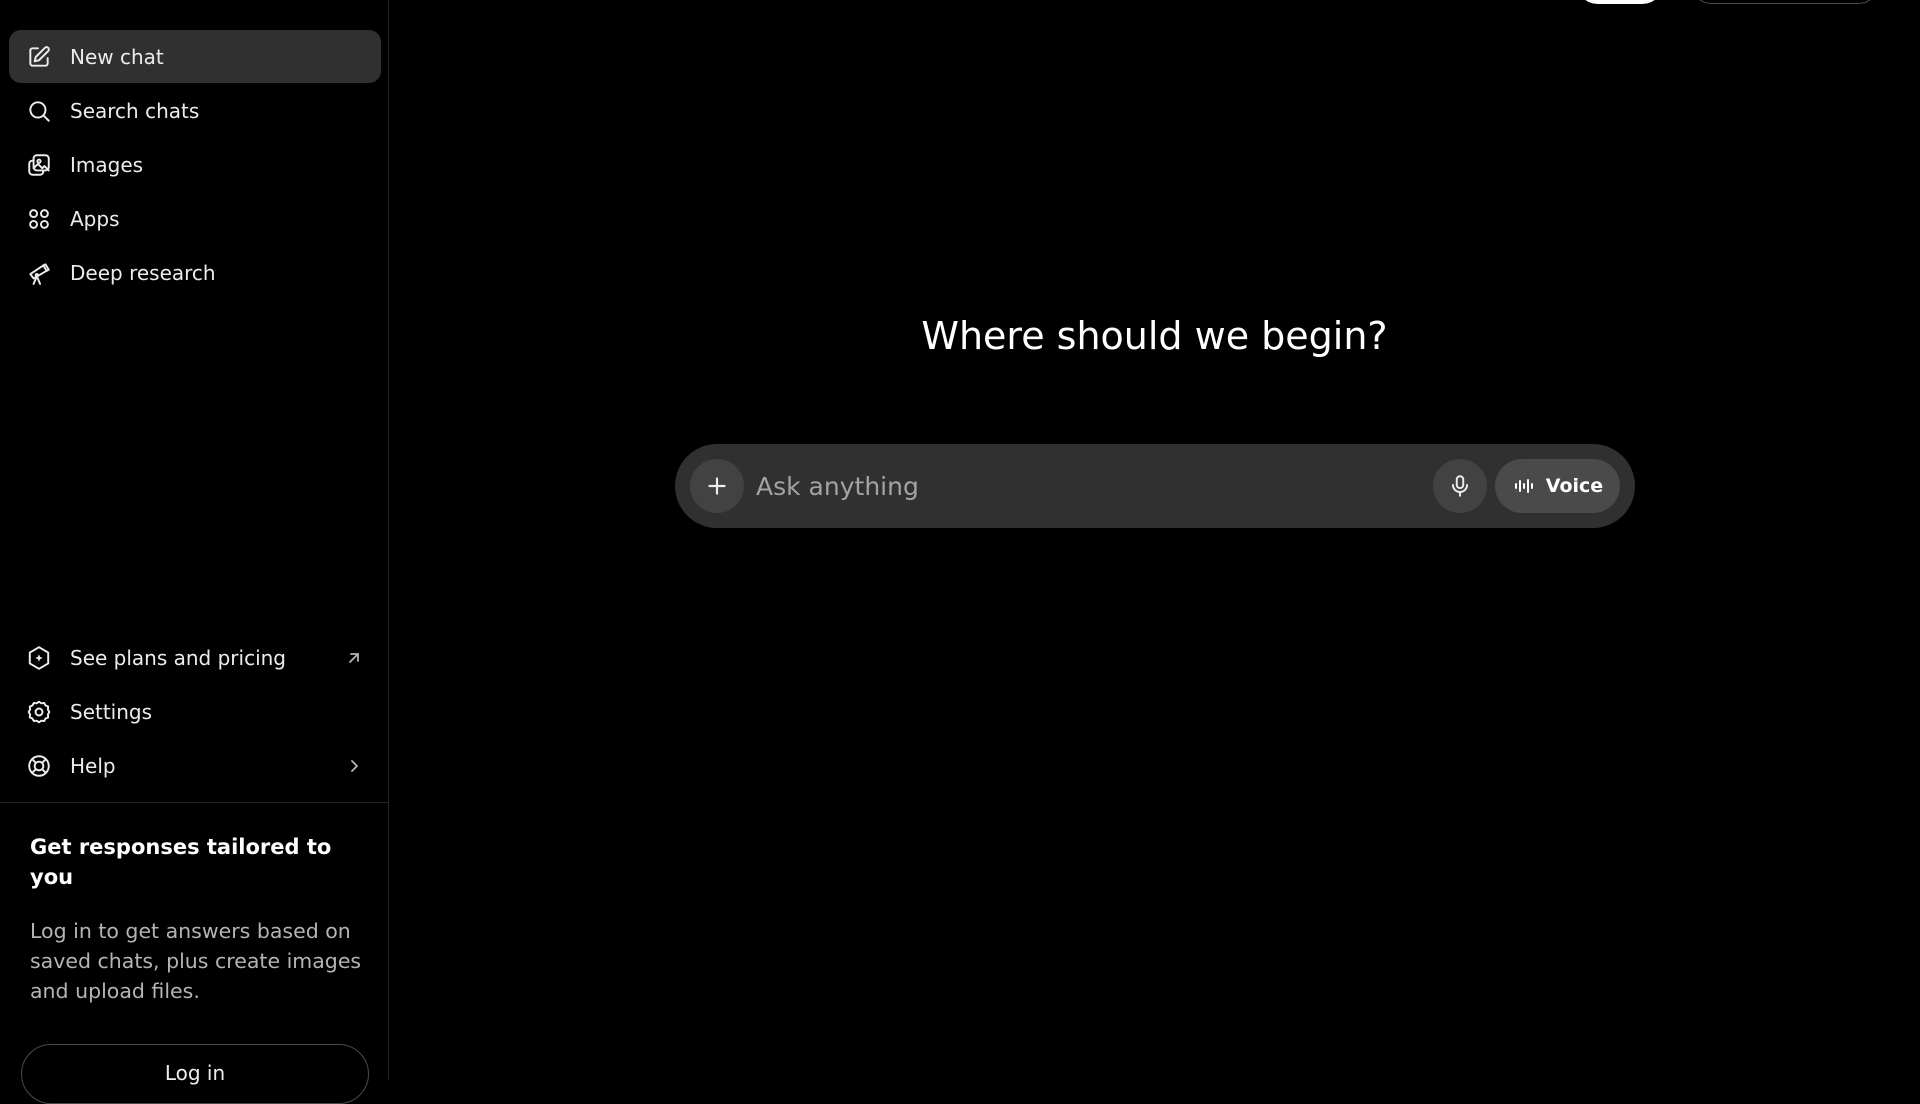  What do you see at coordinates (195, 765) in the screenshot?
I see `help-button: Help` at bounding box center [195, 765].